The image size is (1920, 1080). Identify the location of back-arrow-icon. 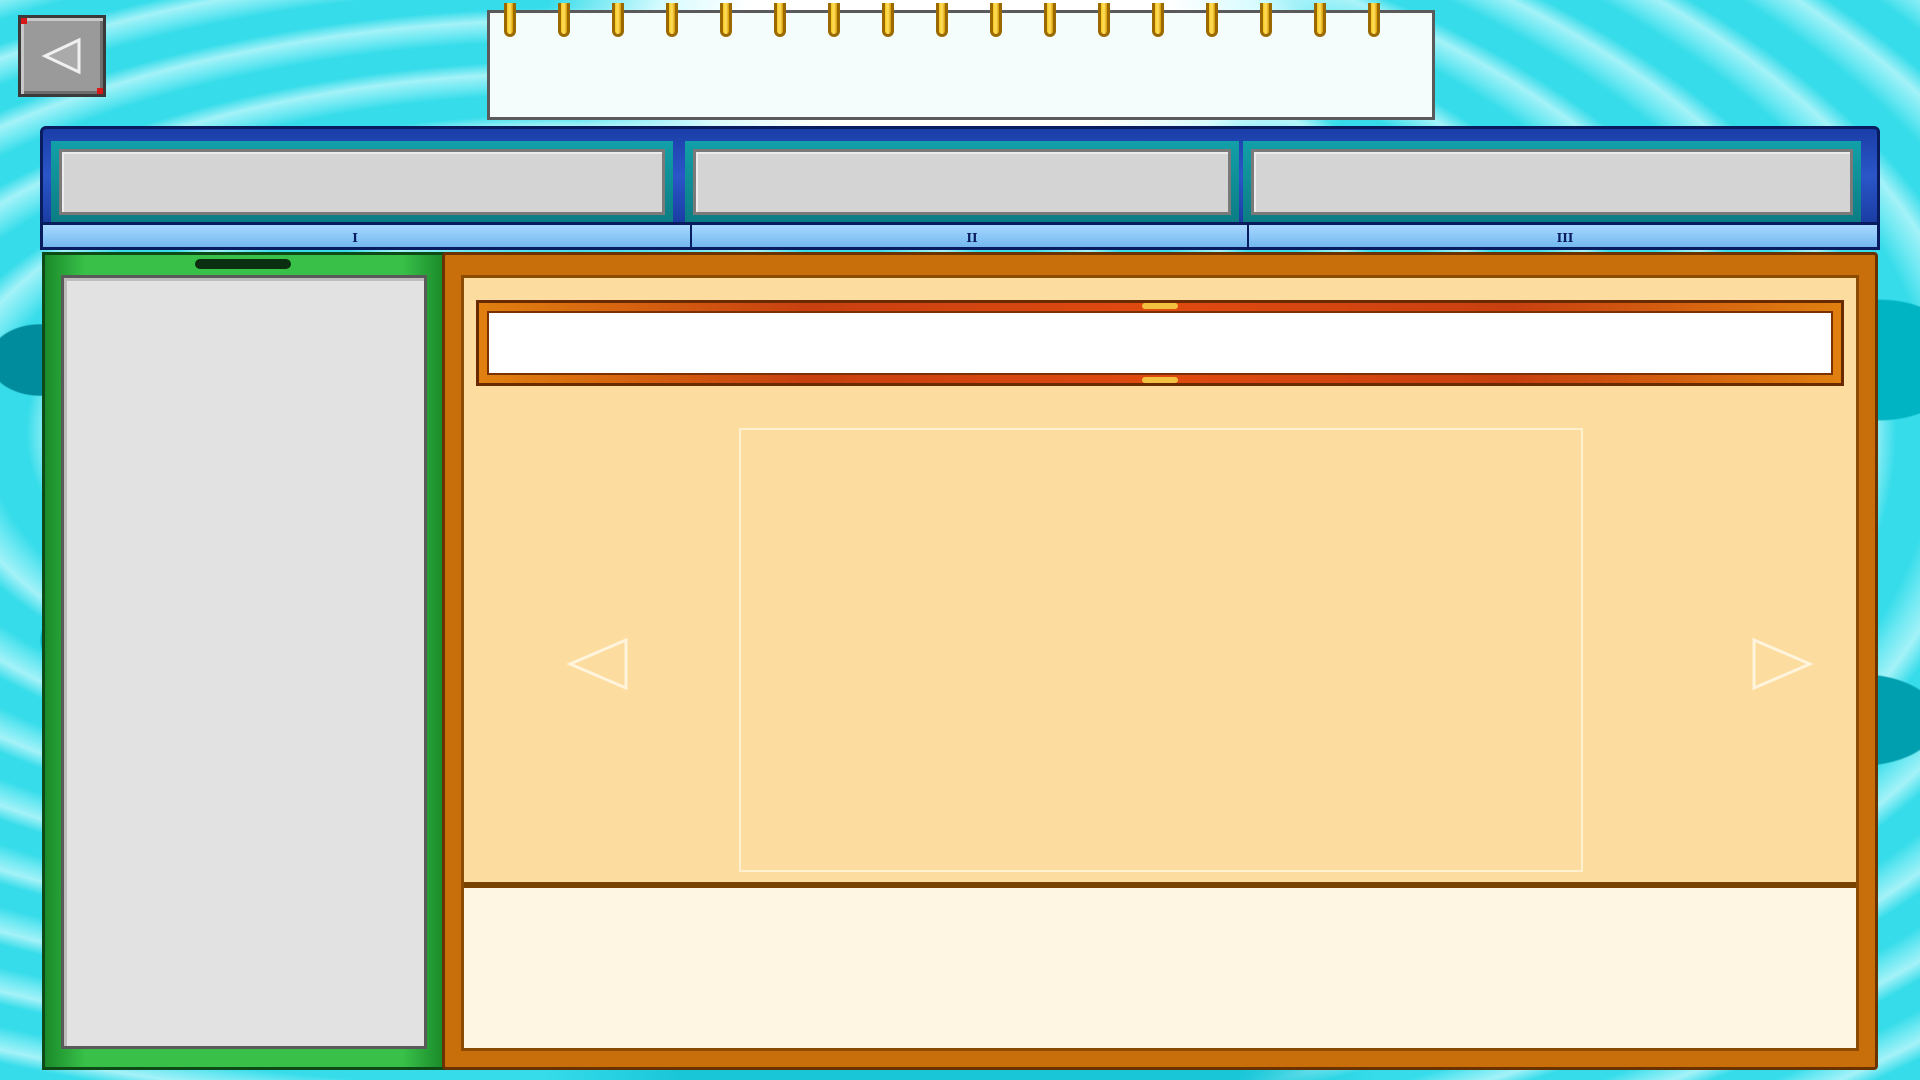
(61, 56).